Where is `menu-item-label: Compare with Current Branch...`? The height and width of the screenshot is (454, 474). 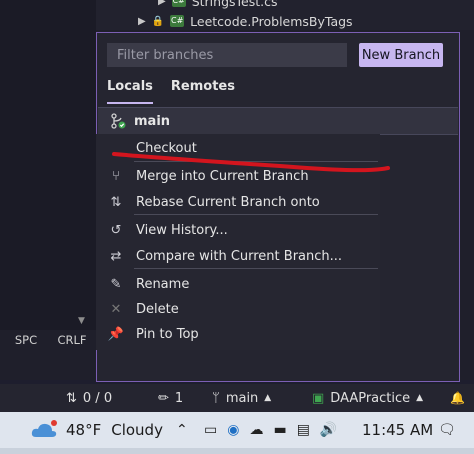 menu-item-label: Compare with Current Branch... is located at coordinates (239, 256).